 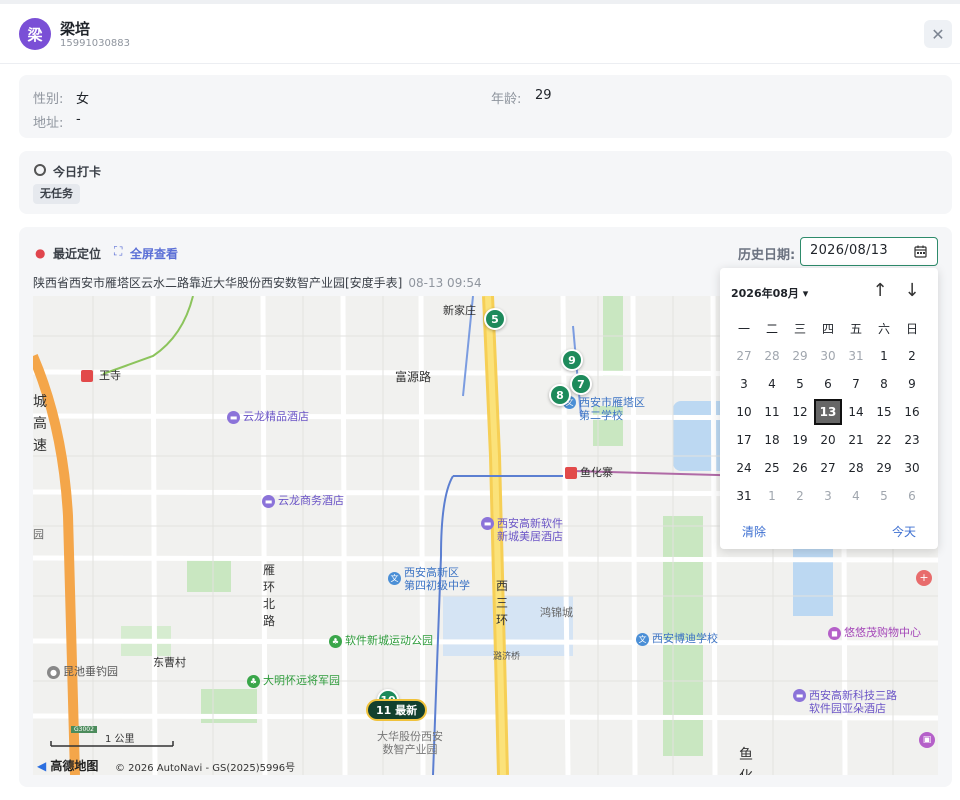 I want to click on poi-name: 西安高新科技三路 软件园亚朵酒店, so click(x=853, y=702).